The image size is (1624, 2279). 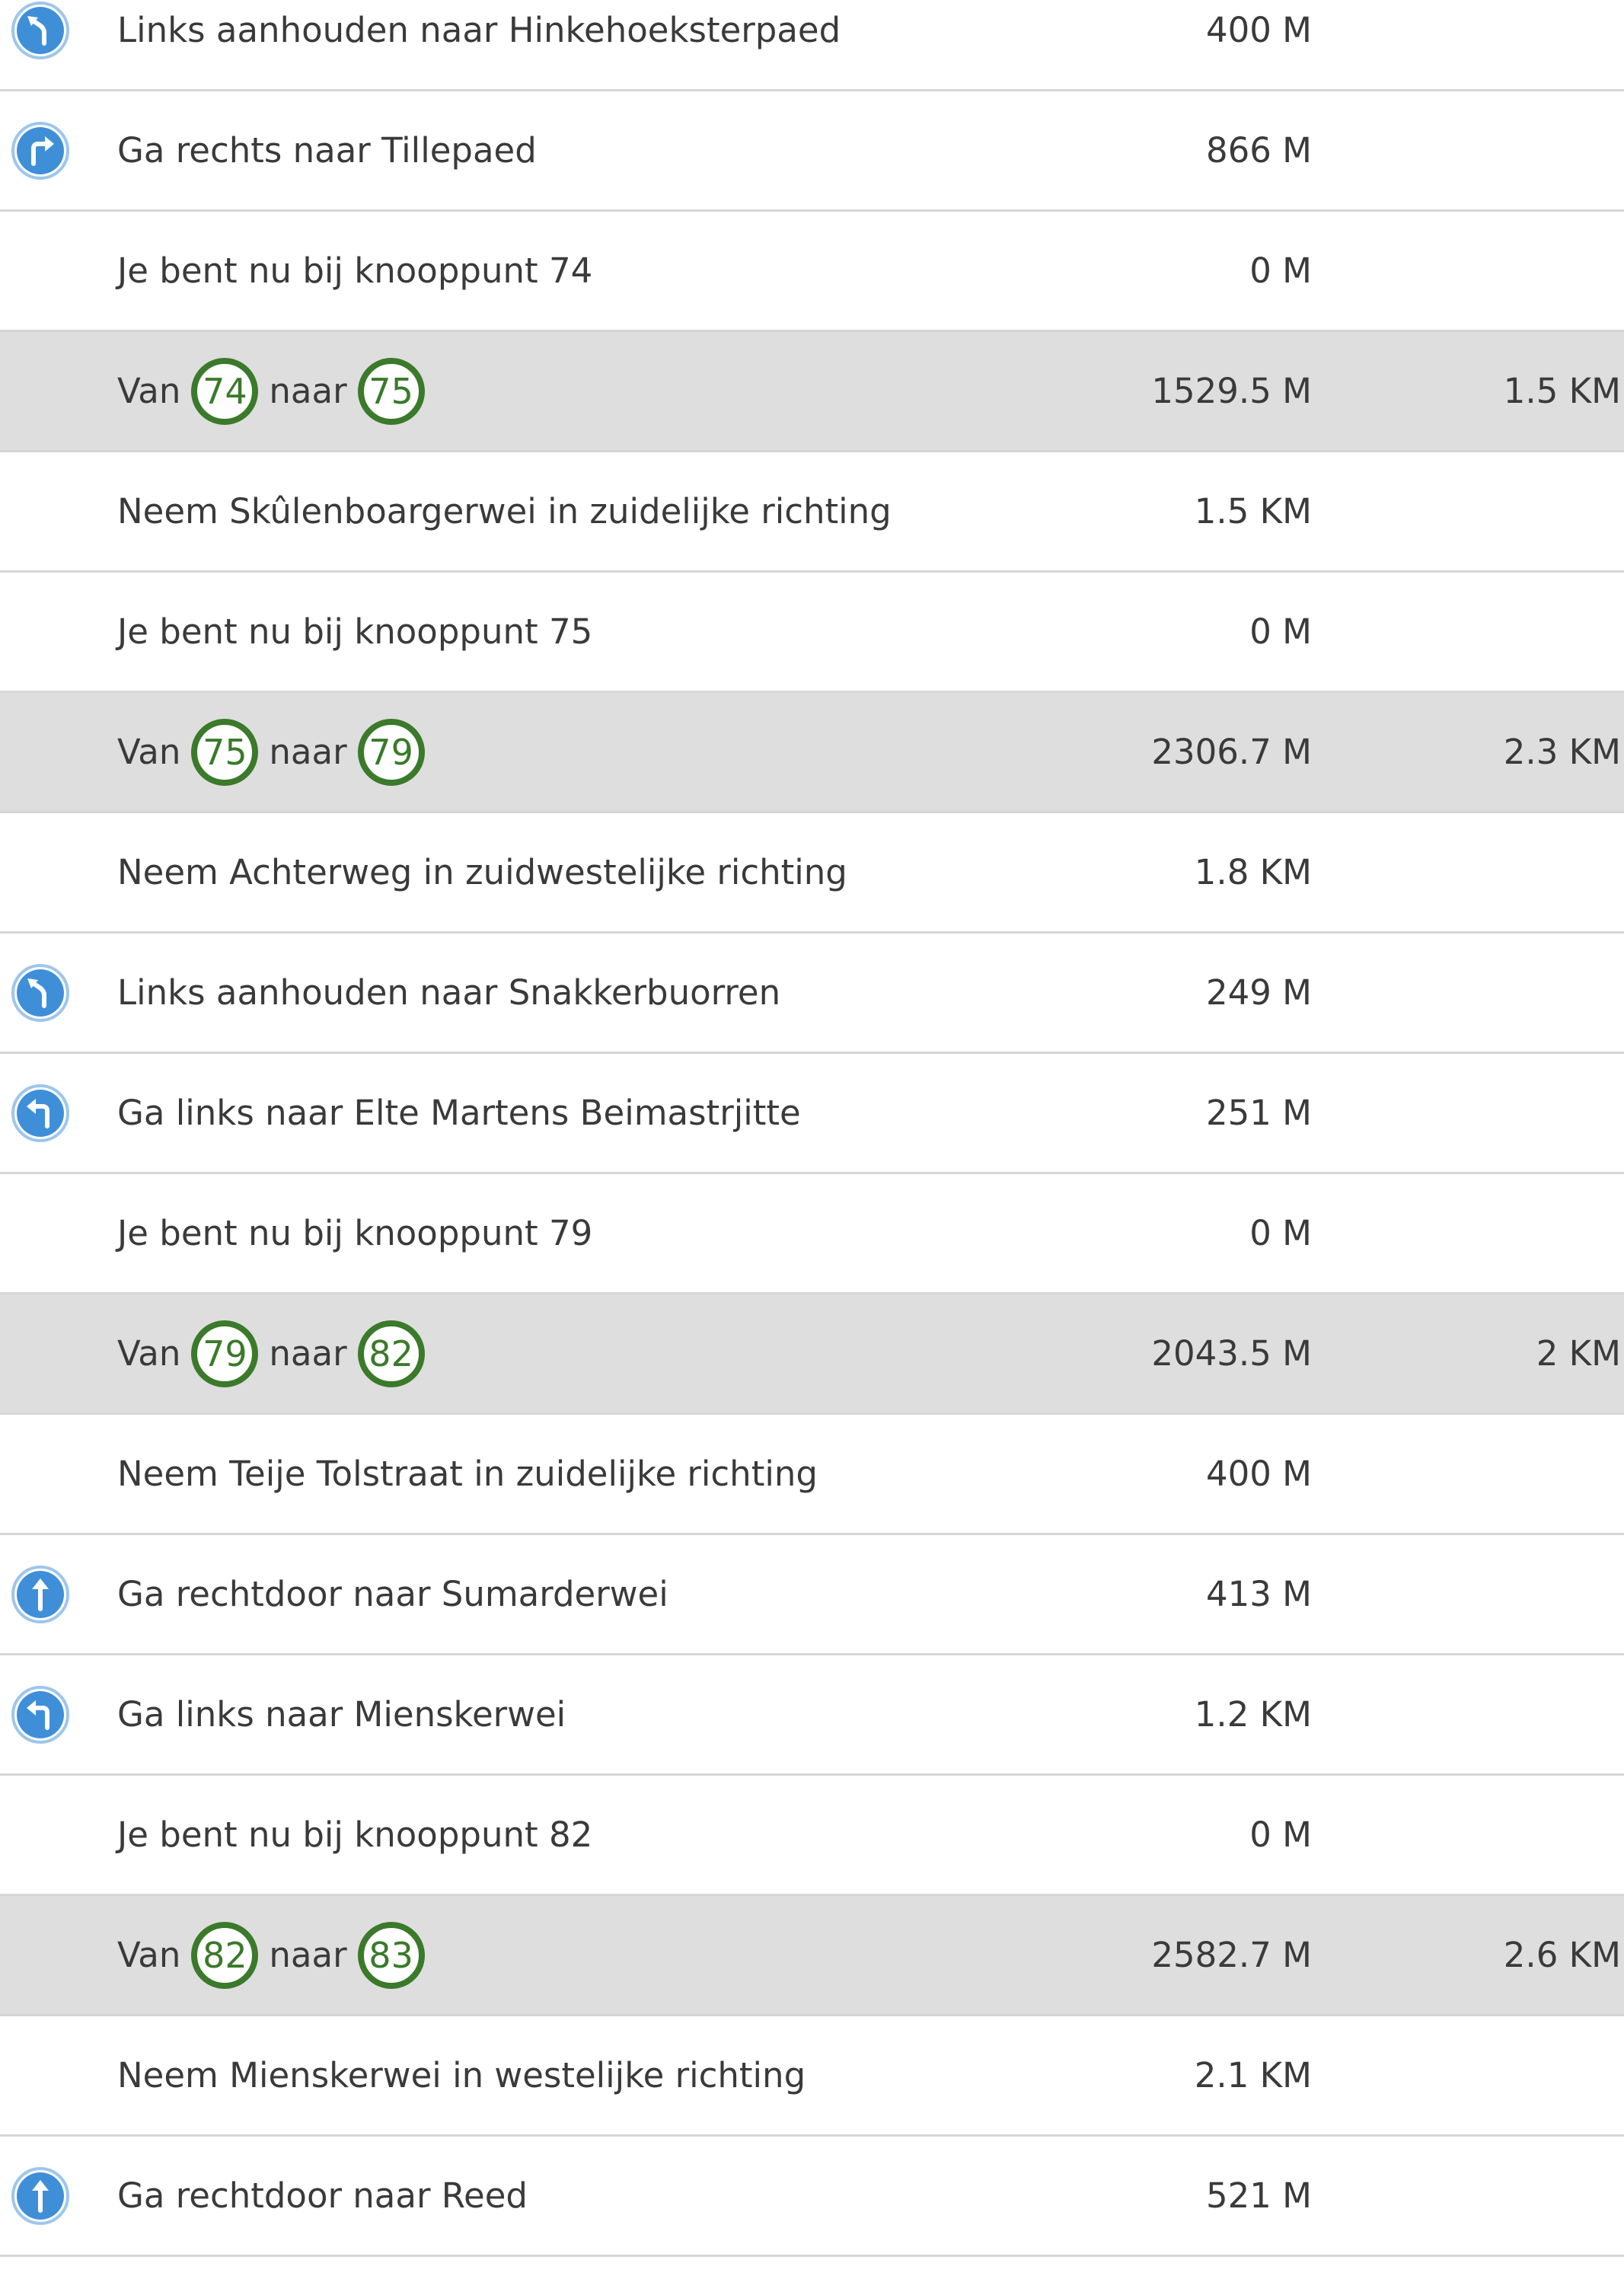 What do you see at coordinates (355, 631) in the screenshot?
I see `step-instruction: Je bent nu bij knooppunt 75` at bounding box center [355, 631].